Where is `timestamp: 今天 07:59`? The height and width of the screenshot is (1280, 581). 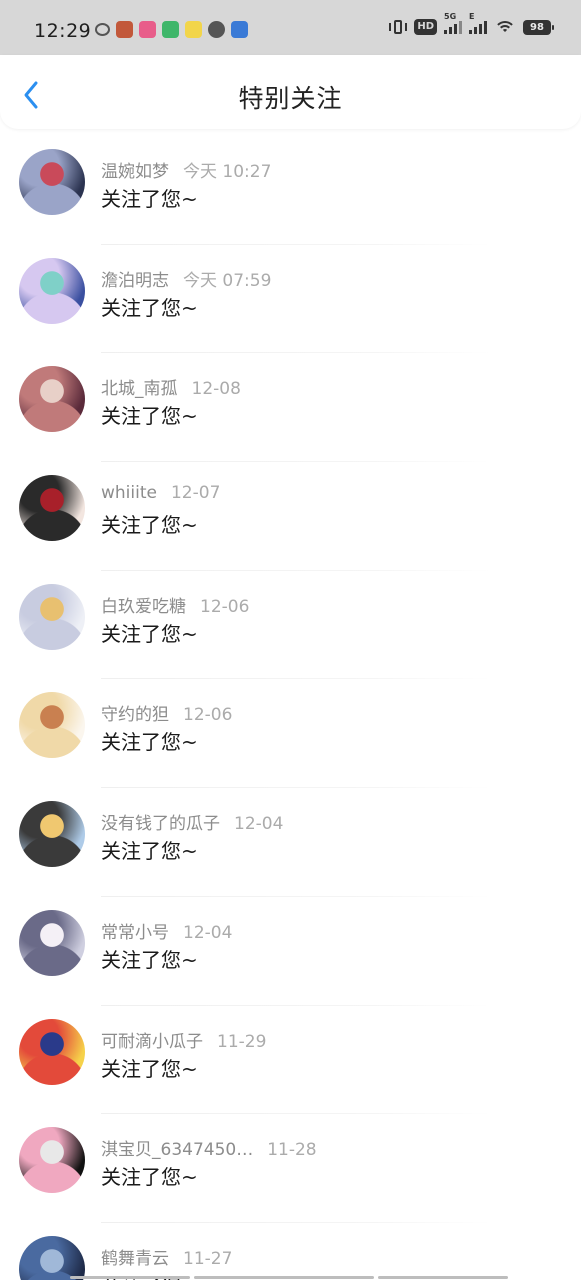
timestamp: 今天 07:59 is located at coordinates (227, 280).